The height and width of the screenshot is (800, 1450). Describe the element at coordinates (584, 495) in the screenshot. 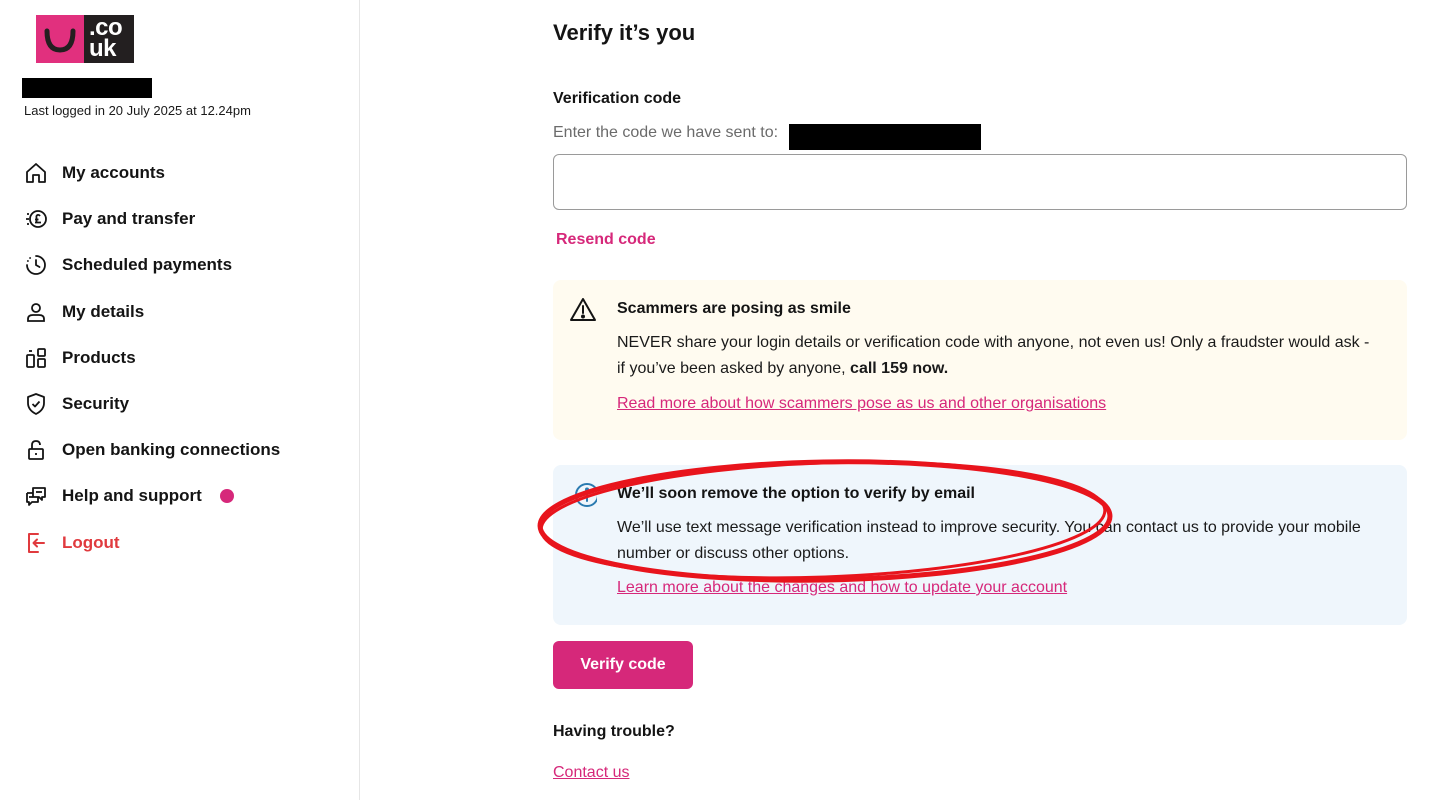

I see `info-icon` at that location.